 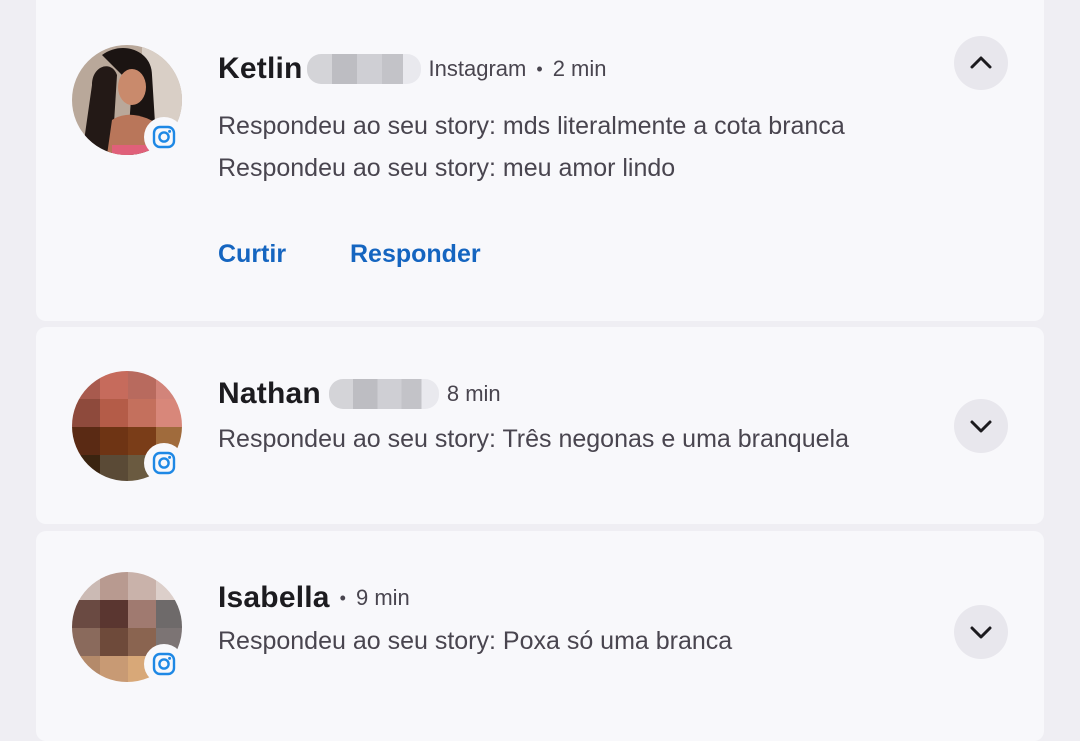 I want to click on sender-name: Isabella, so click(x=274, y=597).